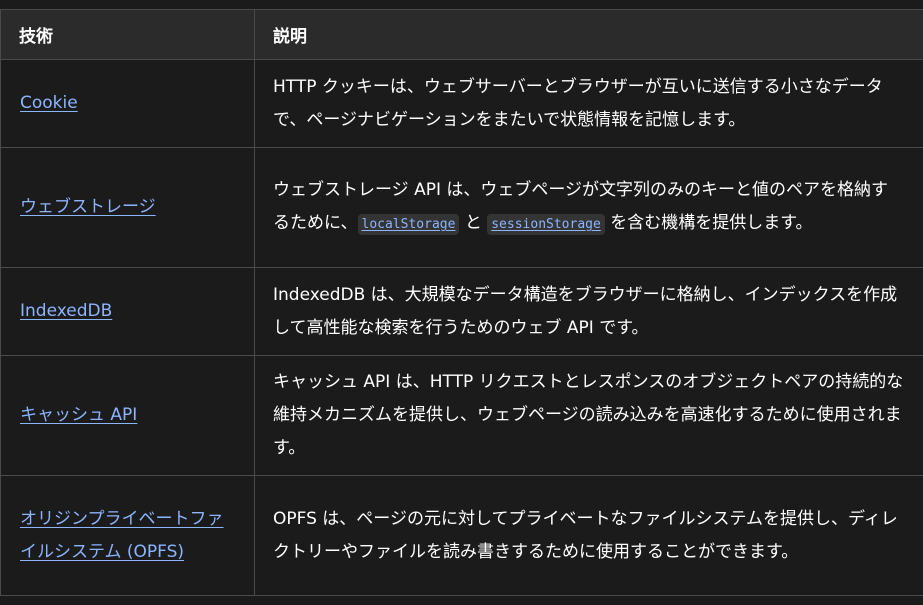  What do you see at coordinates (473, 223) in the screenshot?
I see `desc-text-mid: と` at bounding box center [473, 223].